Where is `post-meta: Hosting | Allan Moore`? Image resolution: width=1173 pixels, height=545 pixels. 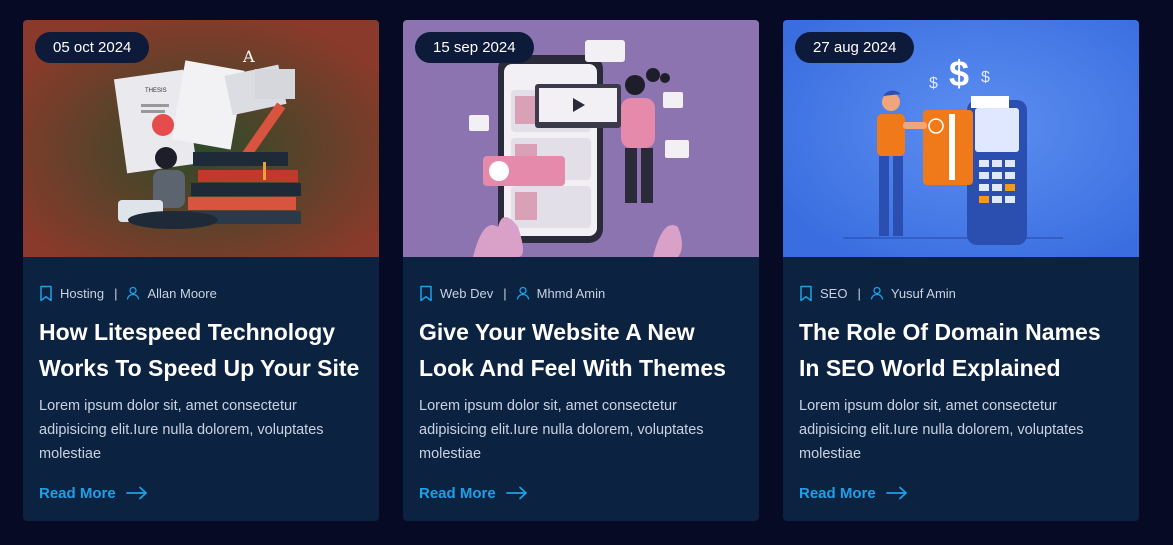 post-meta: Hosting | Allan Moore is located at coordinates (201, 293).